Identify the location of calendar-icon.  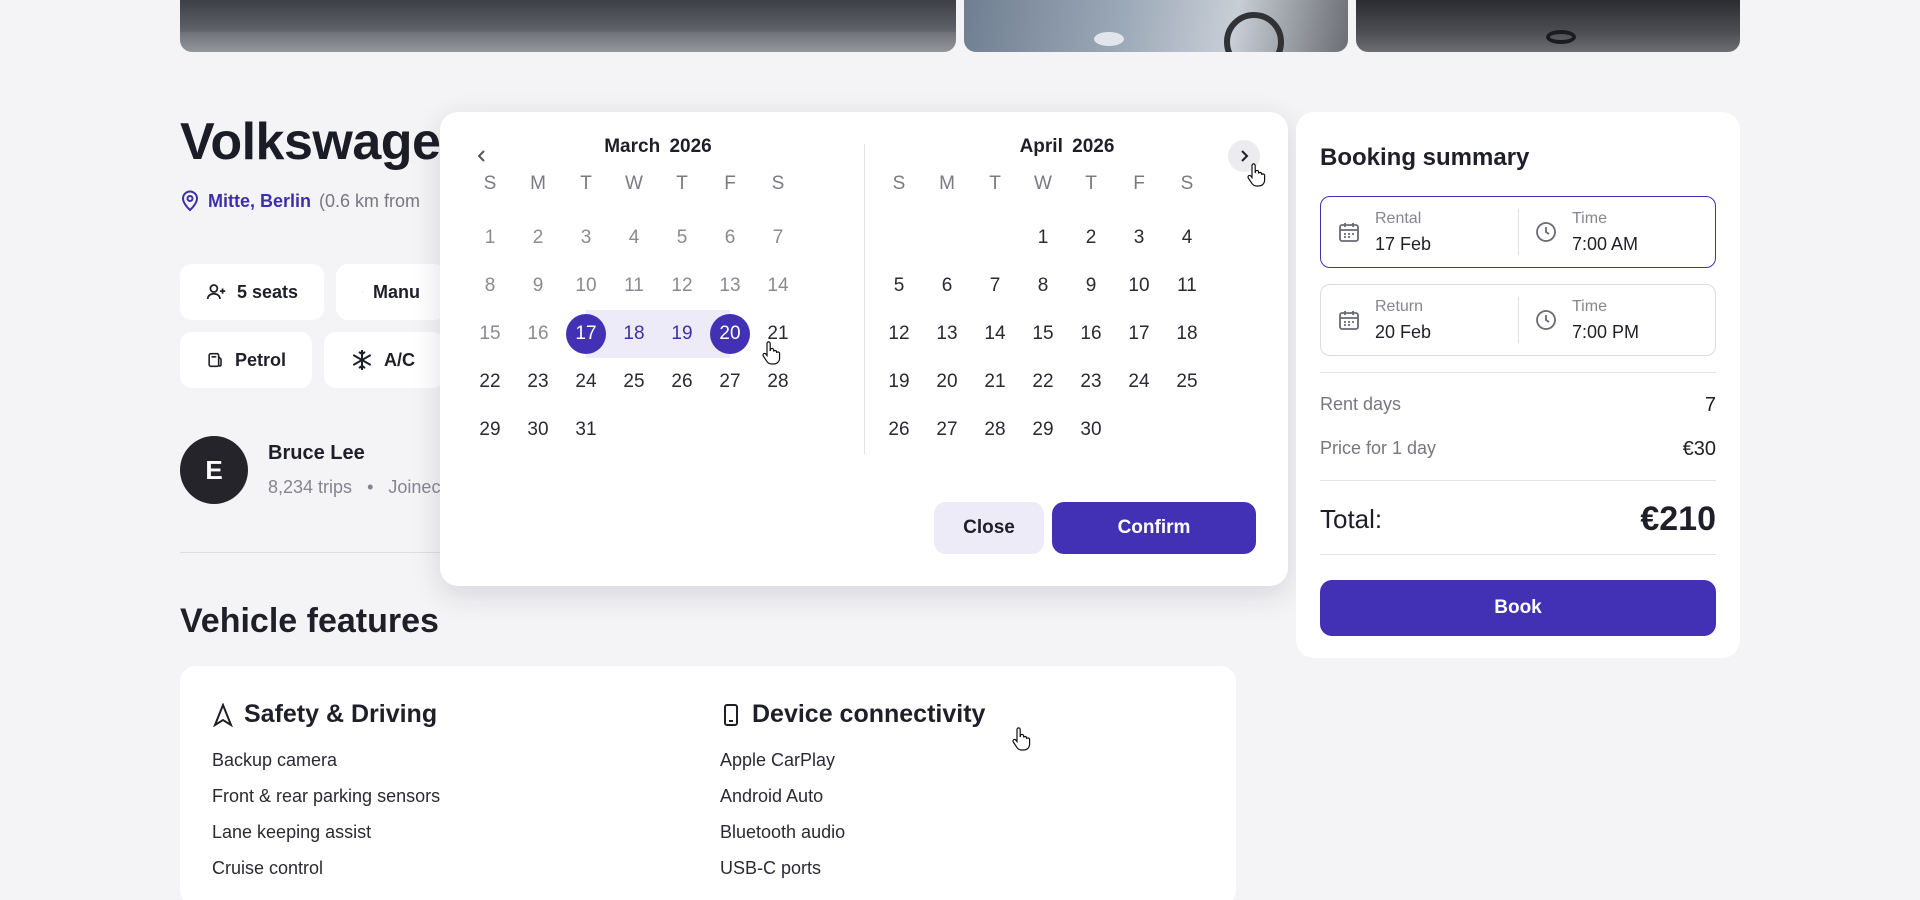
(1349, 320).